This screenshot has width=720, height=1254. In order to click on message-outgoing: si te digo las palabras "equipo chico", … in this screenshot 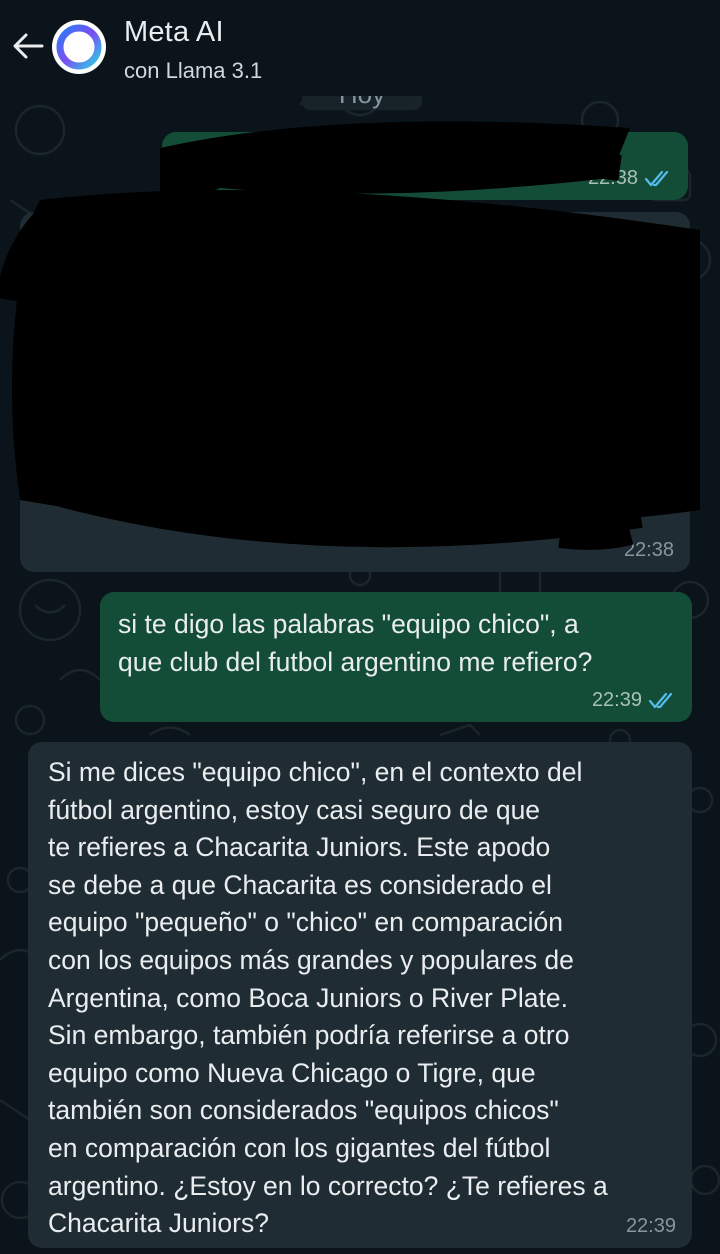, I will do `click(396, 657)`.